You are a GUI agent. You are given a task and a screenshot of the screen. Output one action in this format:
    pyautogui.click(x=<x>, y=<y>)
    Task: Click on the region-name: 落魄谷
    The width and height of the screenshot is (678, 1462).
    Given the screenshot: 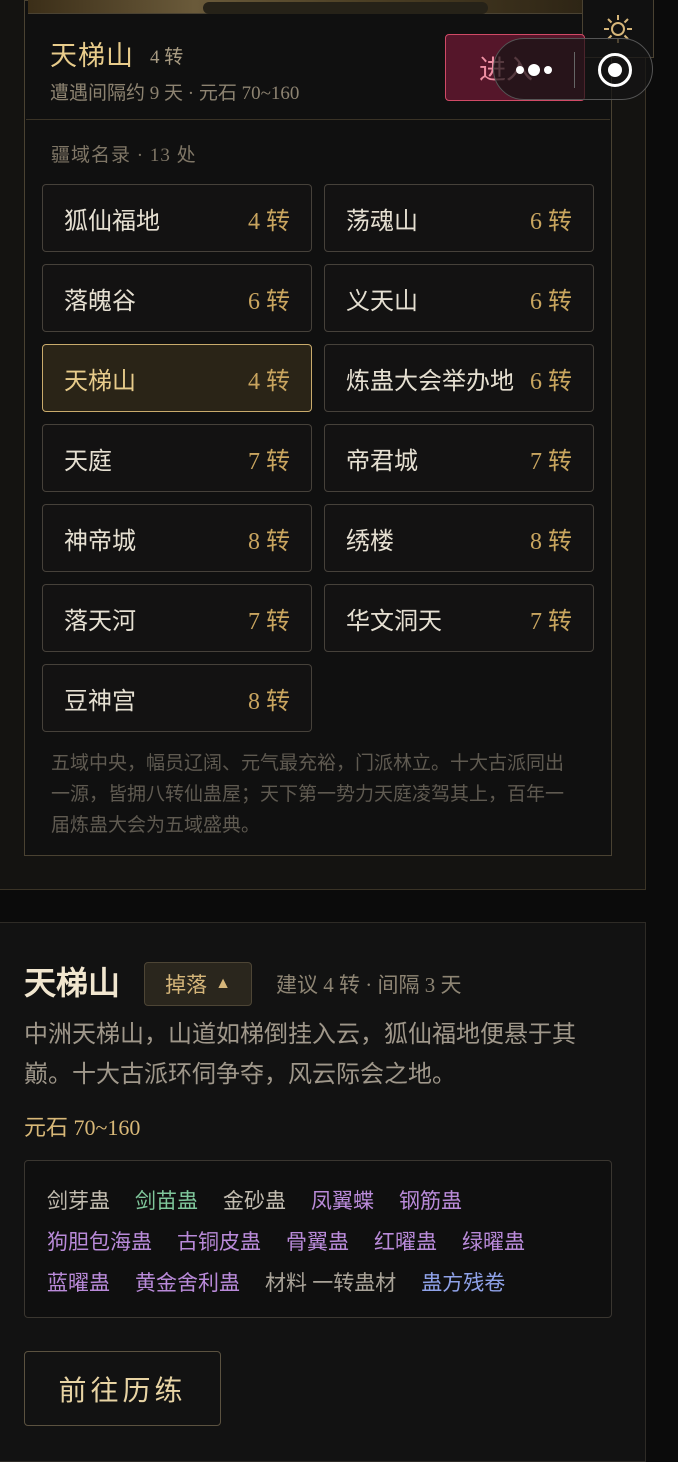 What is the action you would take?
    pyautogui.click(x=100, y=301)
    